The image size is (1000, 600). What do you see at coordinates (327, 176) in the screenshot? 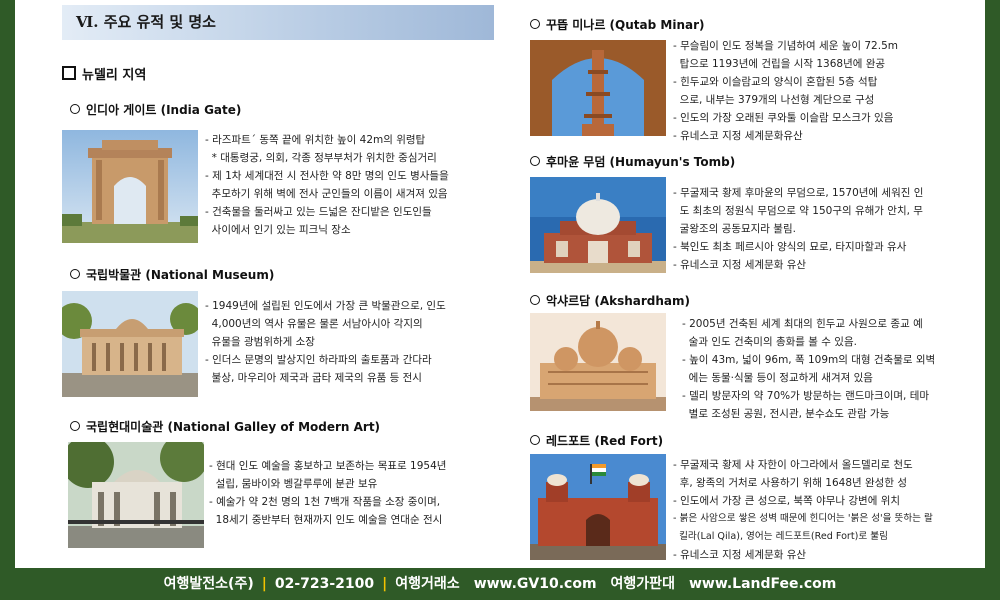
I see `description-line: - 제 1차 세계대전 시 전사한 약 8만 명의 인도 병사들을` at bounding box center [327, 176].